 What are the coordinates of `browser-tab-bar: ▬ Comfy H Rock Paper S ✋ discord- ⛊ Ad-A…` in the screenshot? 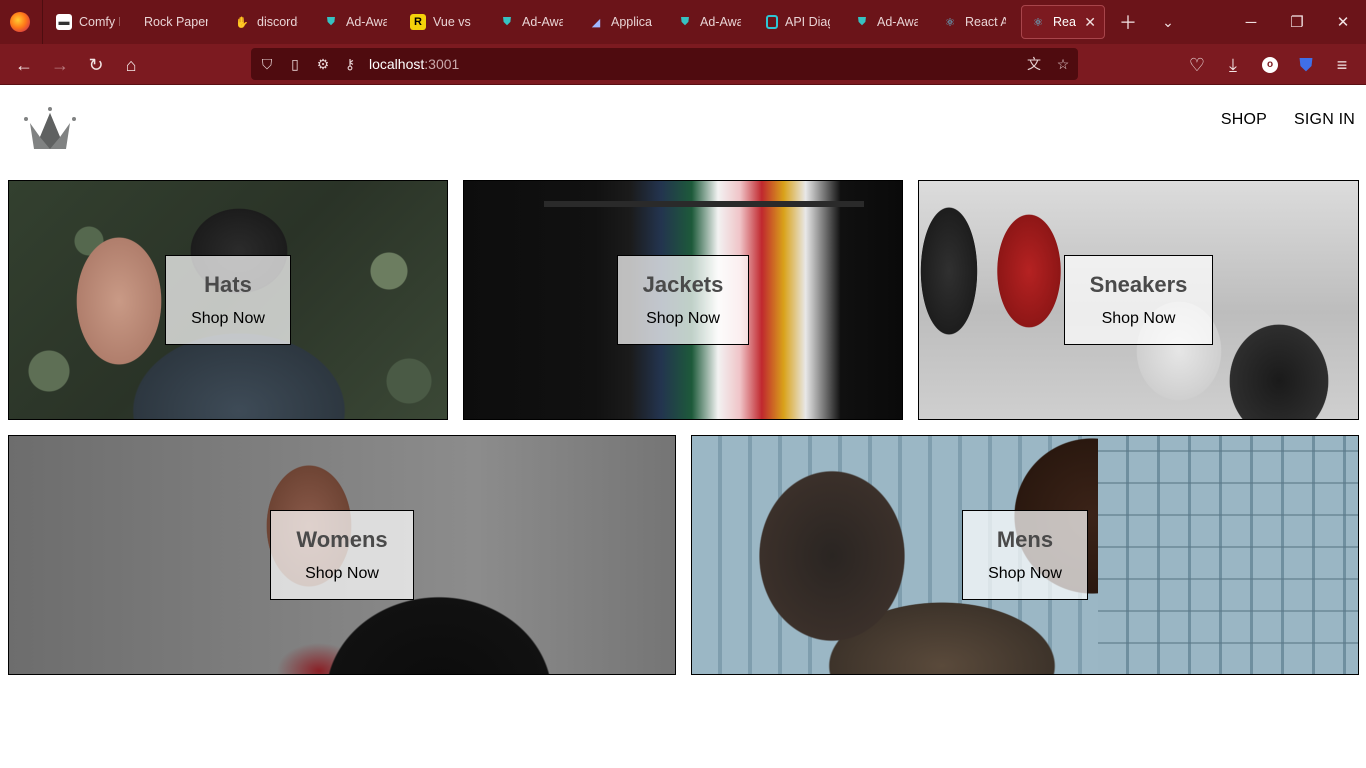 It's located at (683, 22).